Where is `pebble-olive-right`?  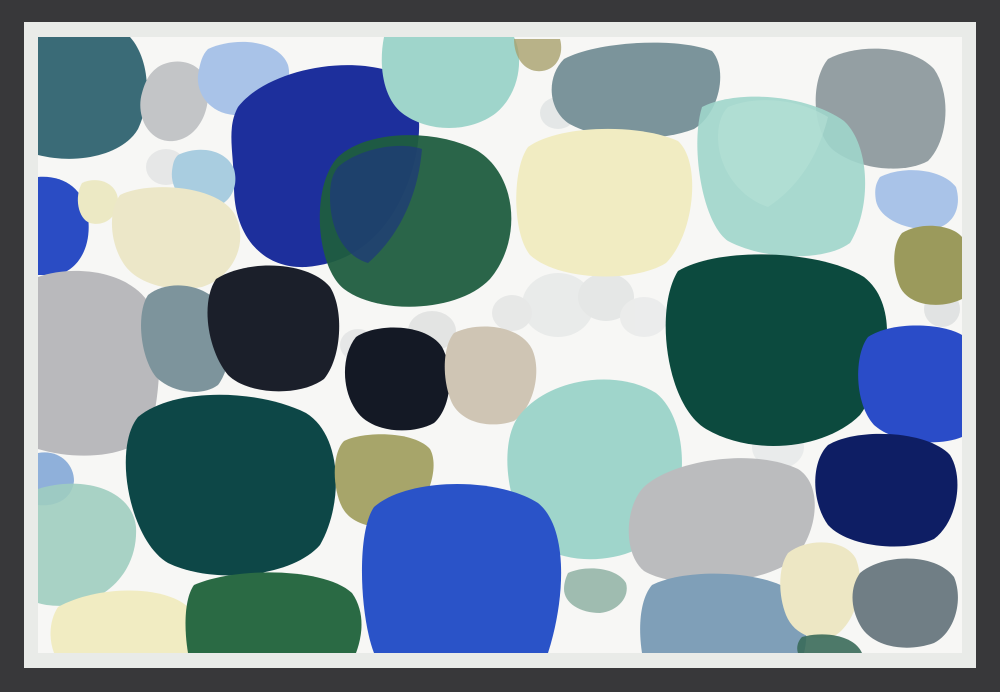 pebble-olive-right is located at coordinates (928, 265).